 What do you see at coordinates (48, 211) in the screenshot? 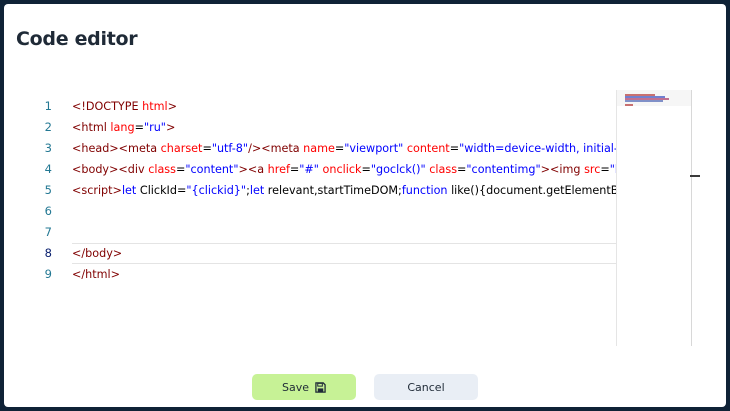
I see `line-number: 6` at bounding box center [48, 211].